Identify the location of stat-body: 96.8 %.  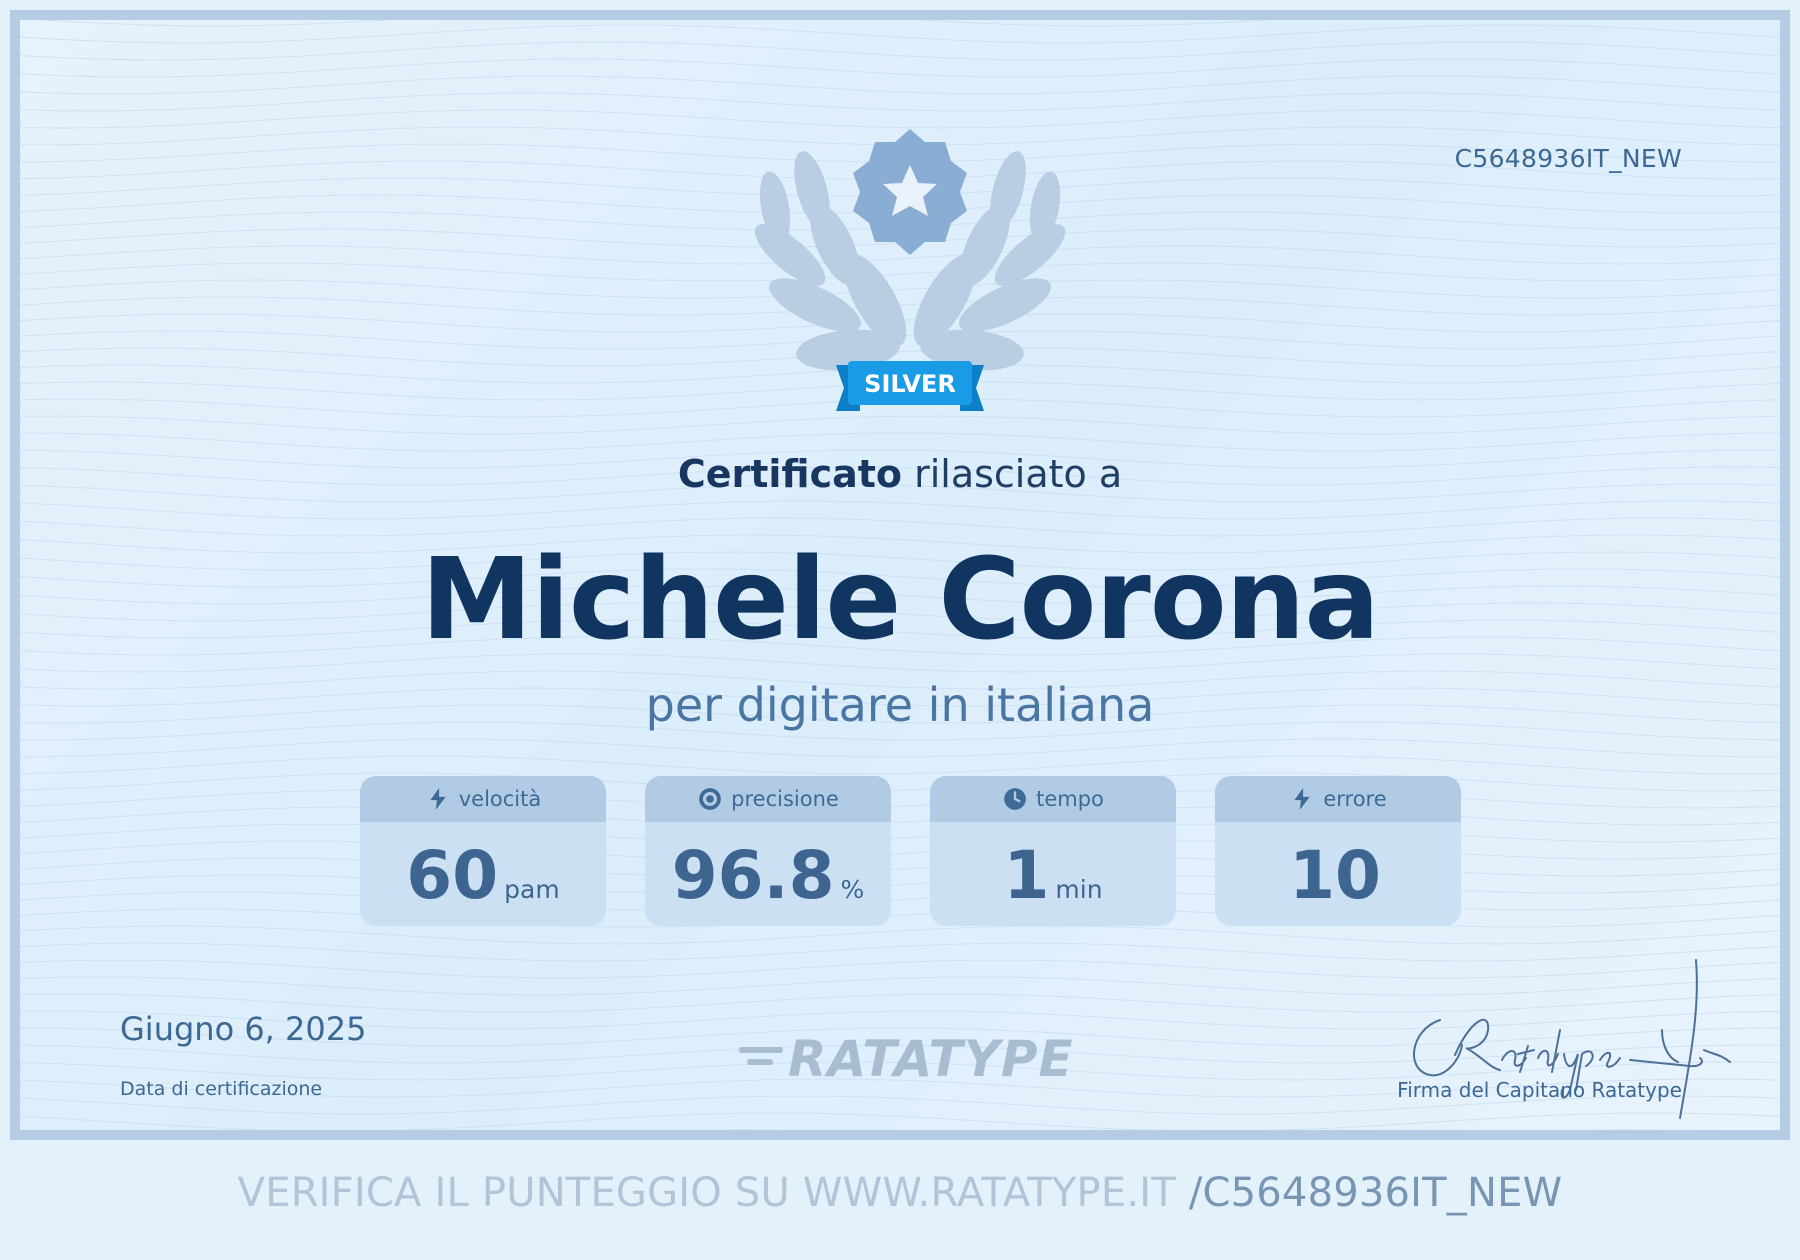
(768, 874).